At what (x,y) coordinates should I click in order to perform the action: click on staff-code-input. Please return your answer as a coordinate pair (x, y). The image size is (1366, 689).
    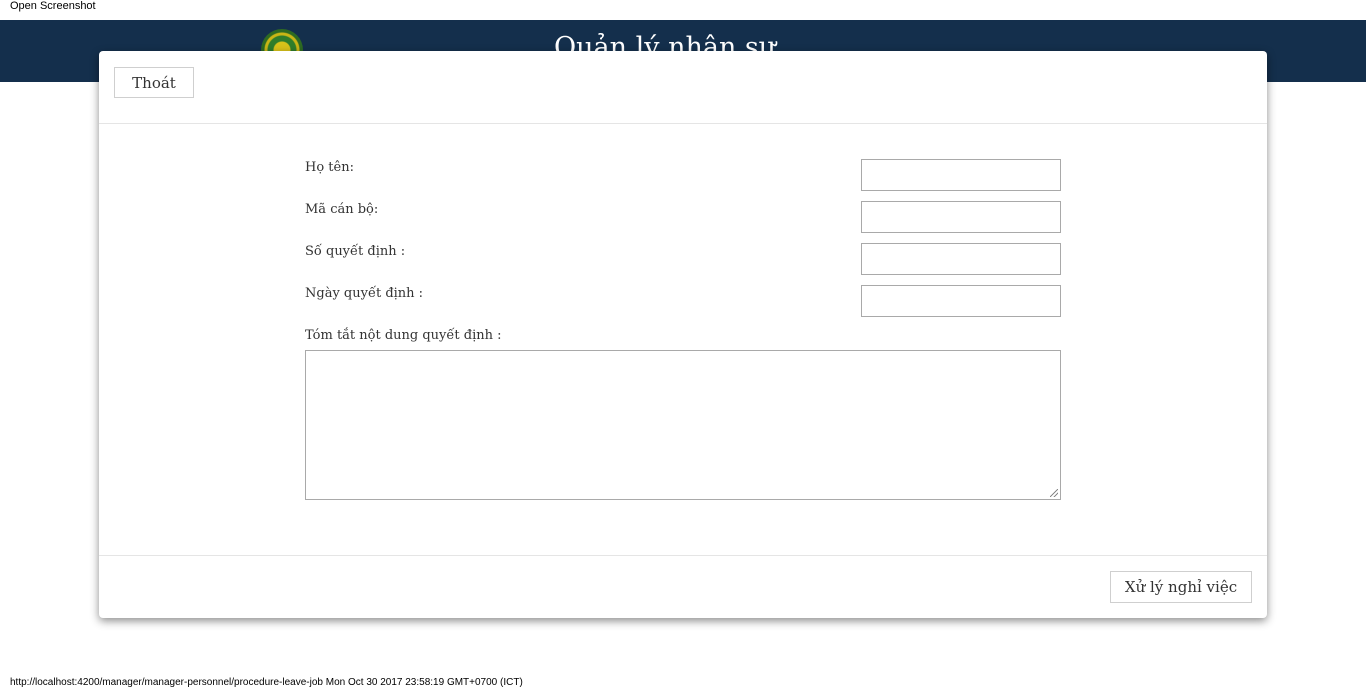
    Looking at the image, I should click on (961, 217).